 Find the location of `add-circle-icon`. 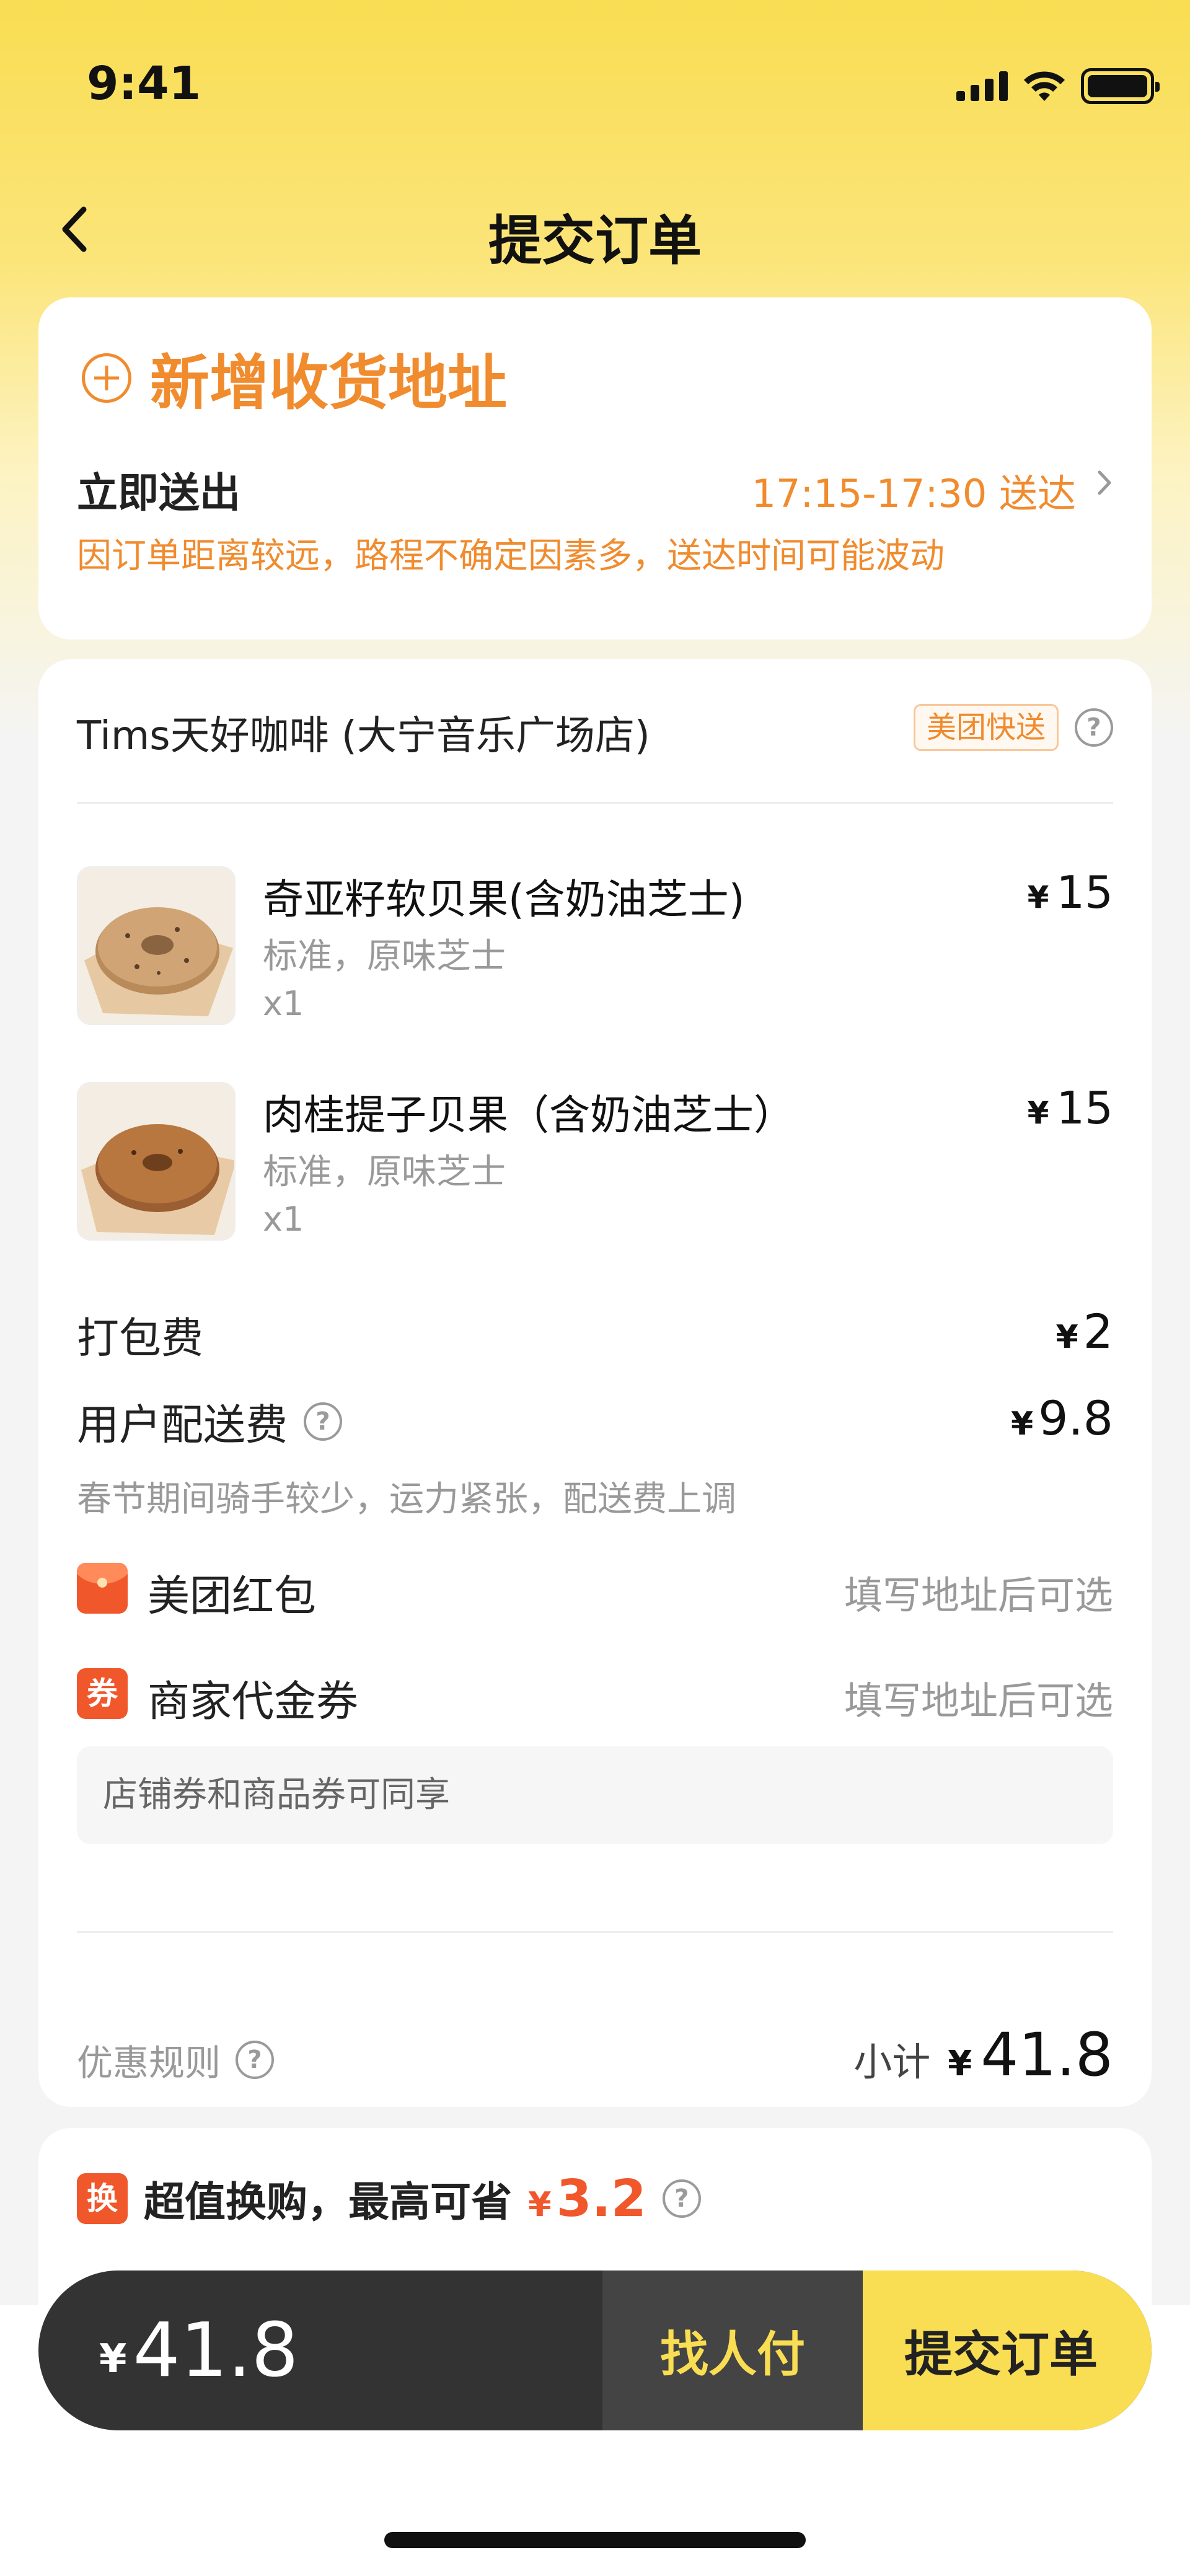

add-circle-icon is located at coordinates (106, 378).